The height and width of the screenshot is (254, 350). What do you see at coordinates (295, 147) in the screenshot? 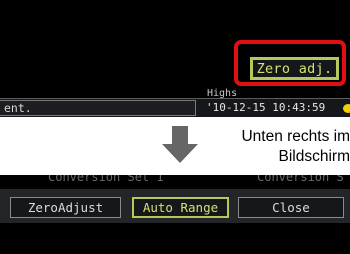
I see `caption-text: Unten rechts im Bildschirm` at bounding box center [295, 147].